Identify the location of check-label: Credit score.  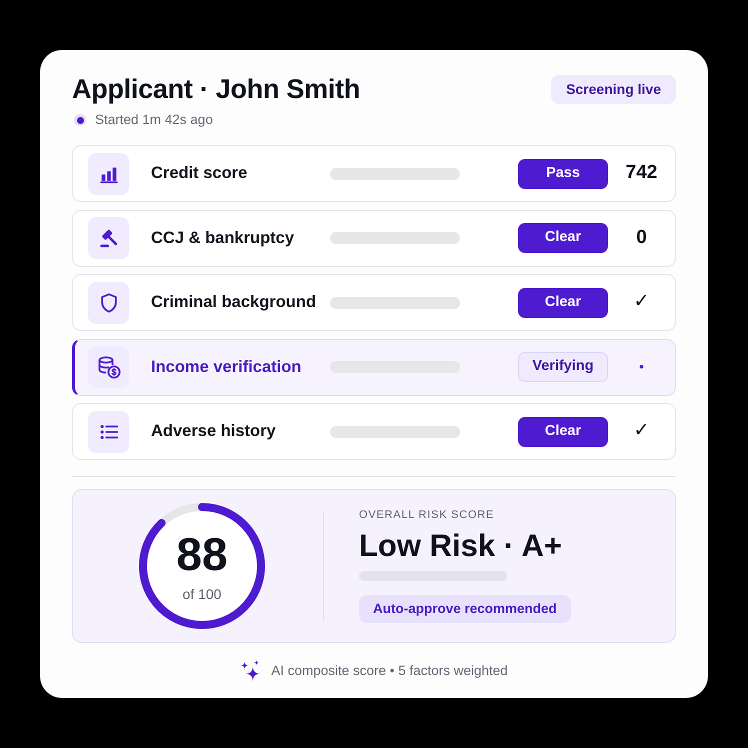
(199, 173).